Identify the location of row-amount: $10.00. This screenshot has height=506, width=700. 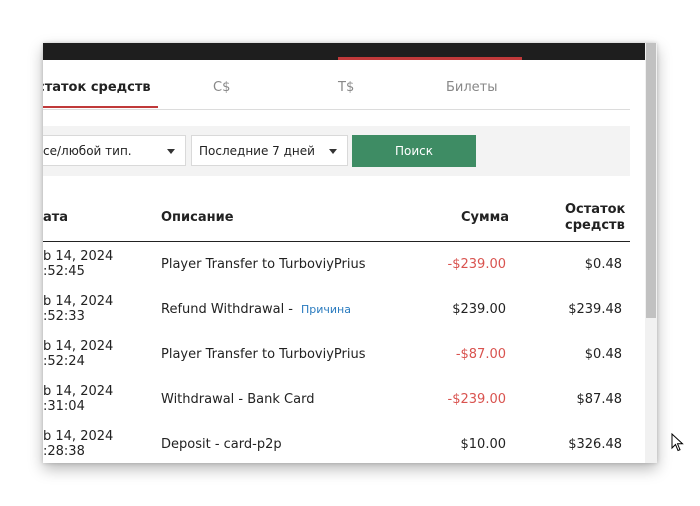
(483, 444).